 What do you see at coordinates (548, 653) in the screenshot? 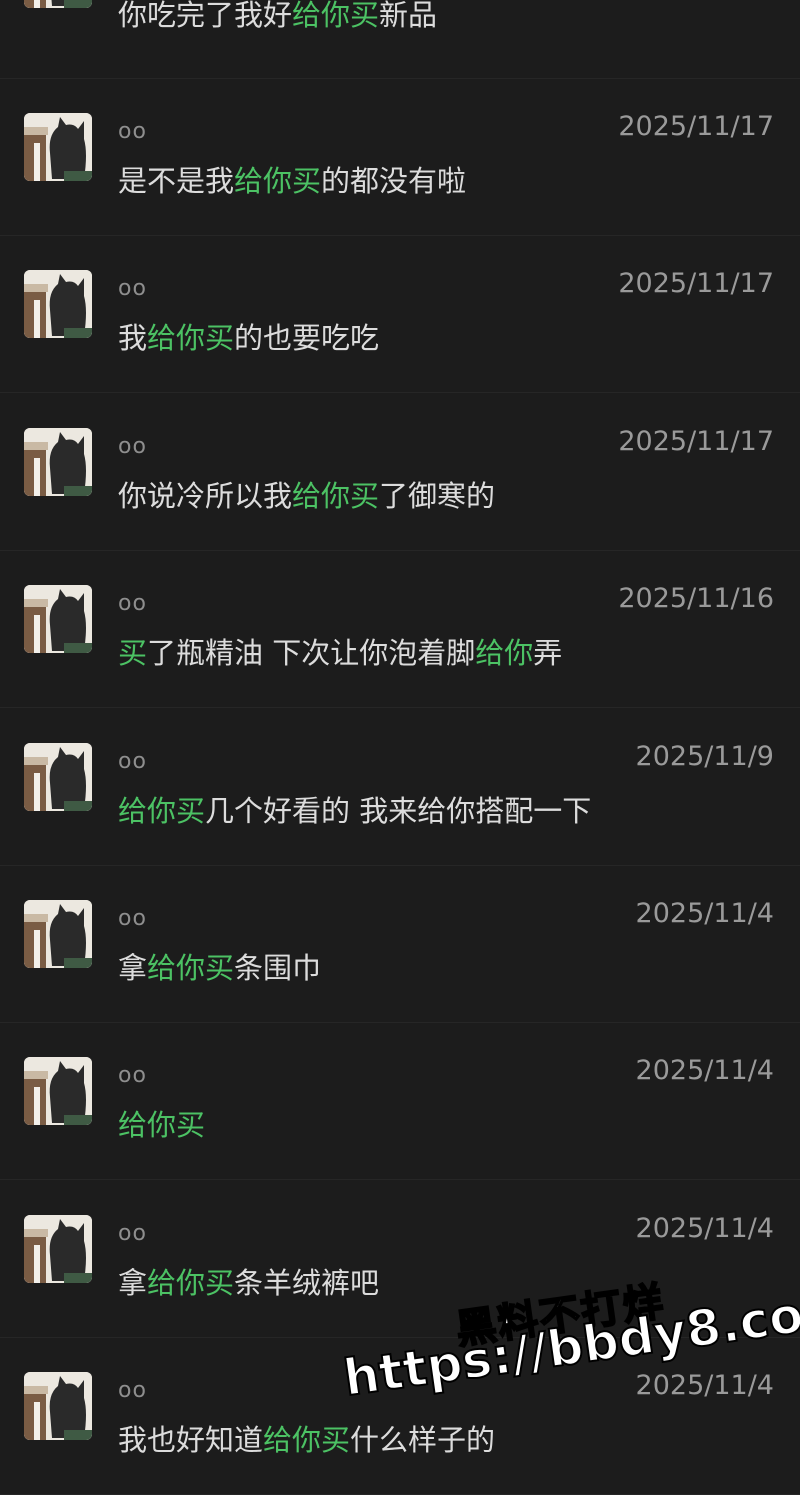
I see `message-segment: 弄` at bounding box center [548, 653].